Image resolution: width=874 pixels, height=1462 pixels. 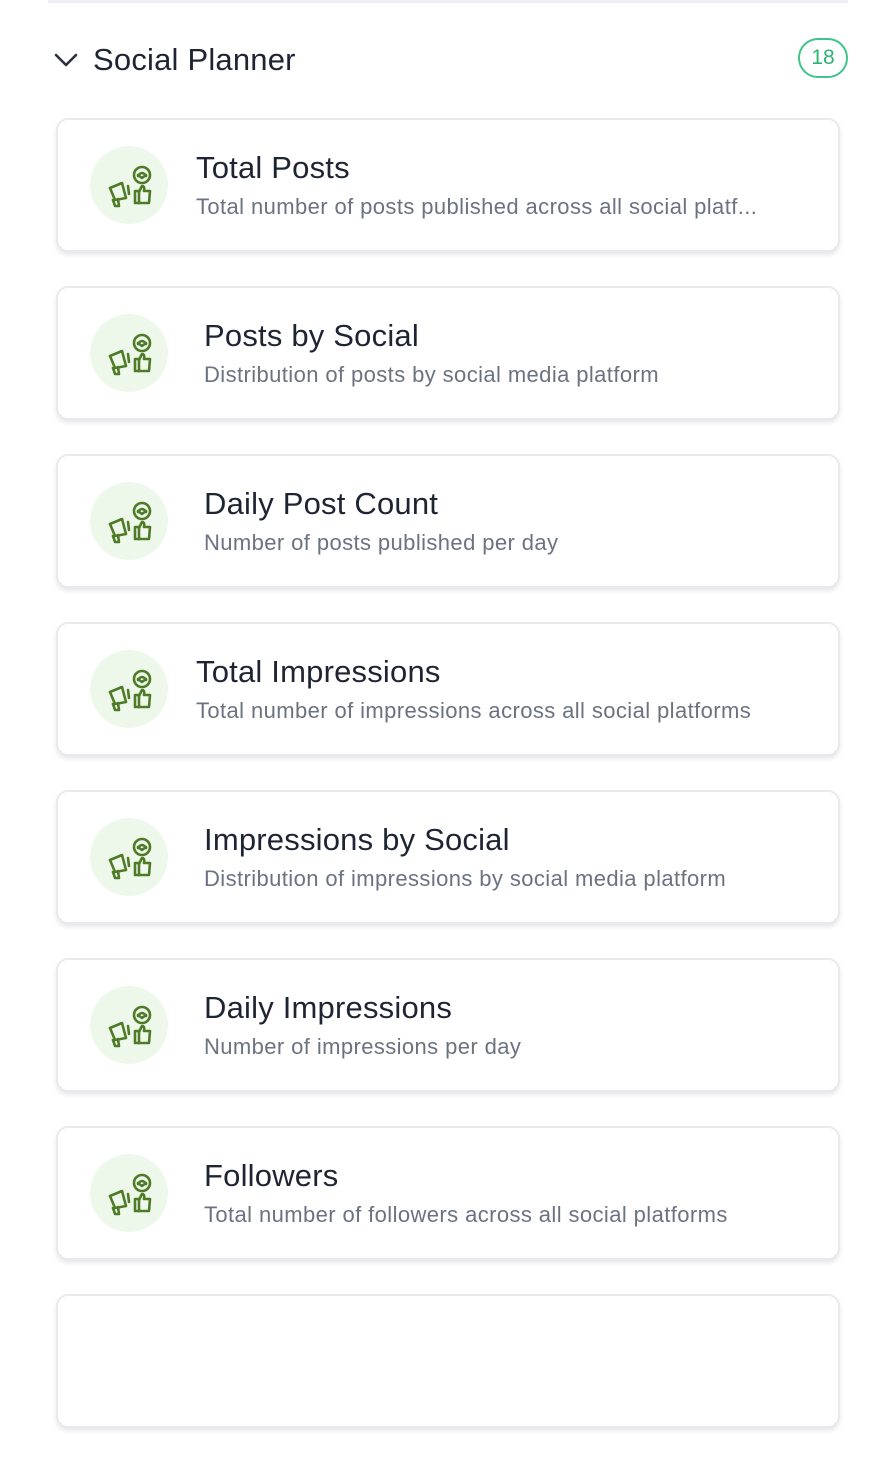 I want to click on section-title: Social Planner, so click(x=194, y=59).